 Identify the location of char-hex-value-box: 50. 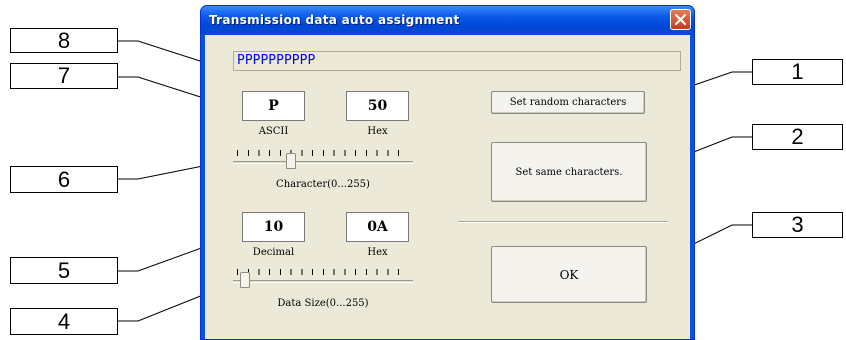
(377, 106).